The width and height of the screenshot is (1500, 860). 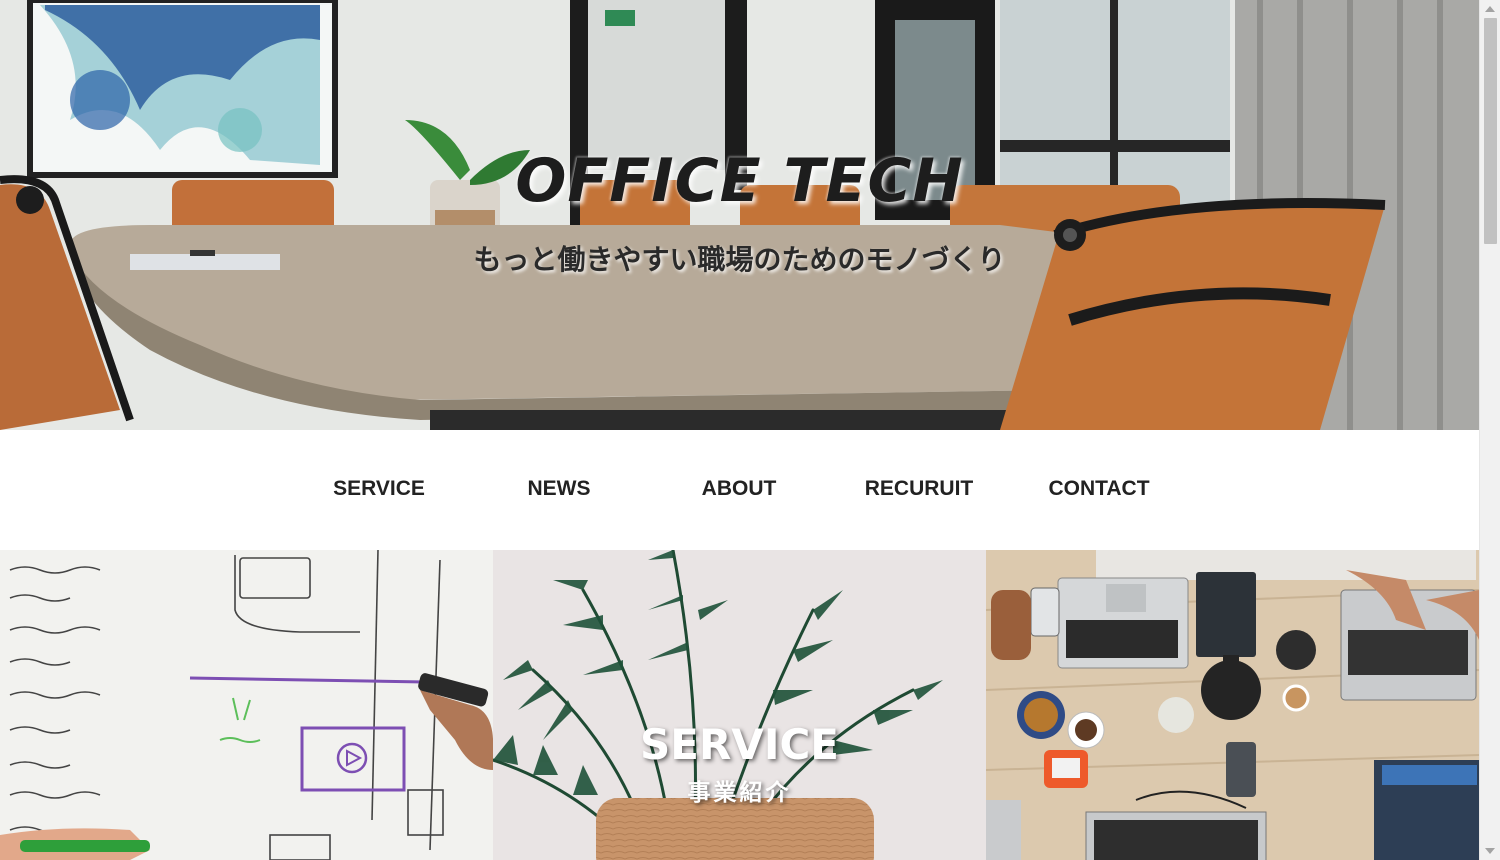 I want to click on nav-service: SERVICE, so click(x=379, y=489).